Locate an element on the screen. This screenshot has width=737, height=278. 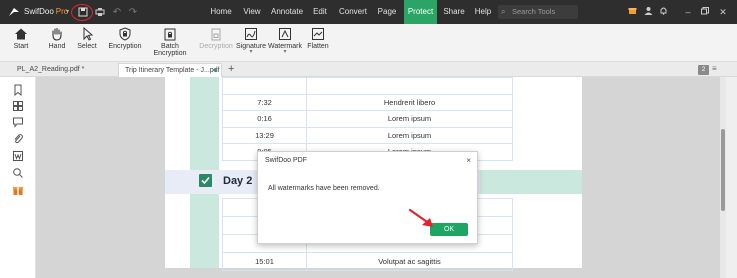
search-placeholder: Search Tools is located at coordinates (534, 11).